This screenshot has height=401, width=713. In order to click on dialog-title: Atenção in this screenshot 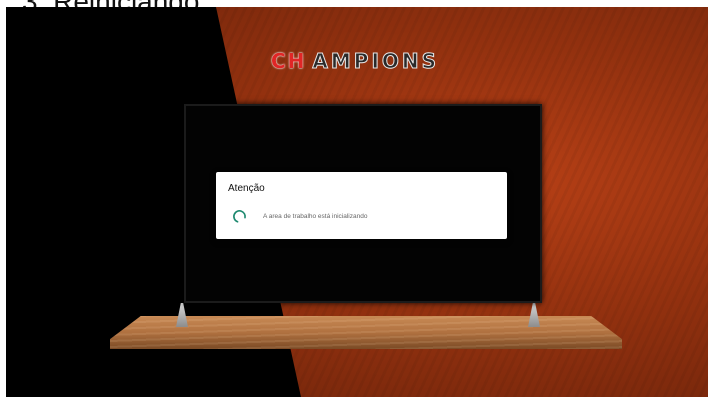, I will do `click(246, 188)`.